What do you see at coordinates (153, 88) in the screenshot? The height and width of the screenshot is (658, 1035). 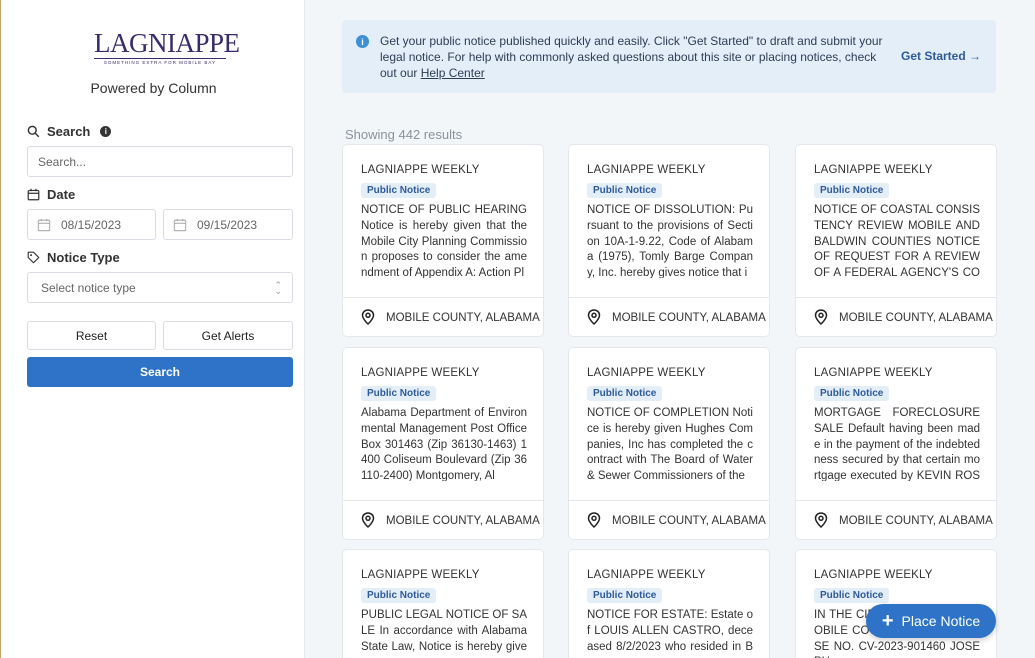 I see `powered-by-text: Powered by Column` at bounding box center [153, 88].